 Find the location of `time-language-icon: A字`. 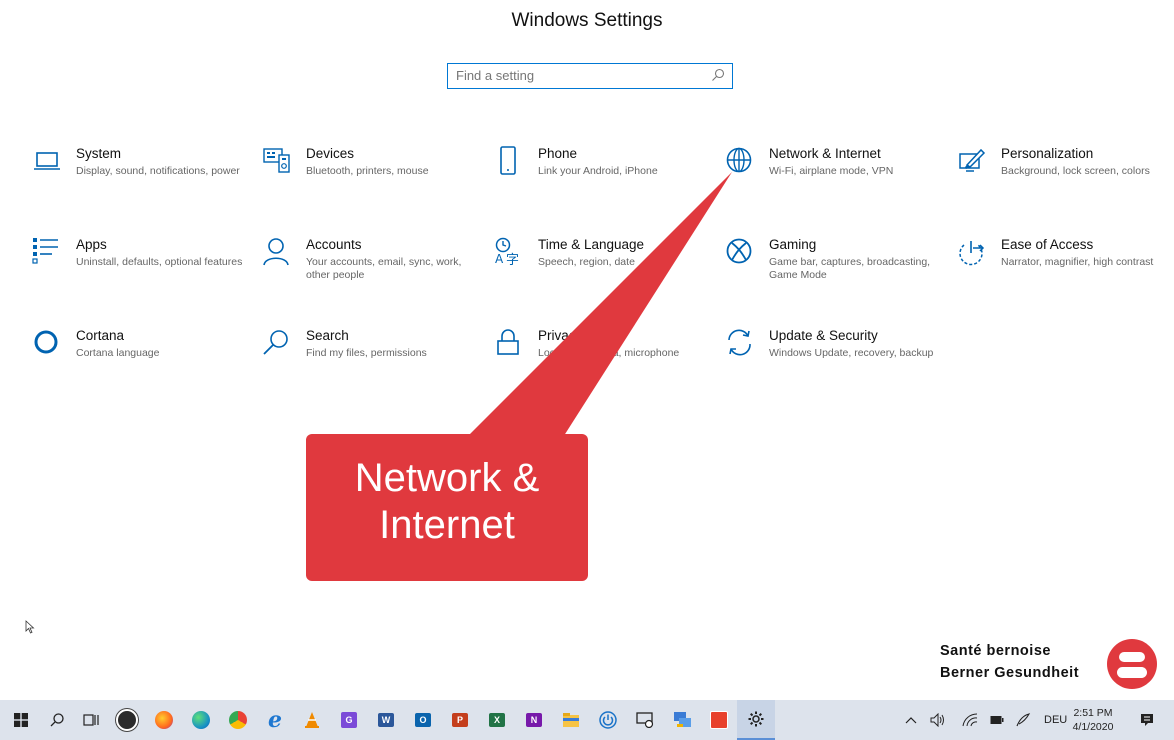

time-language-icon: A字 is located at coordinates (507, 252).